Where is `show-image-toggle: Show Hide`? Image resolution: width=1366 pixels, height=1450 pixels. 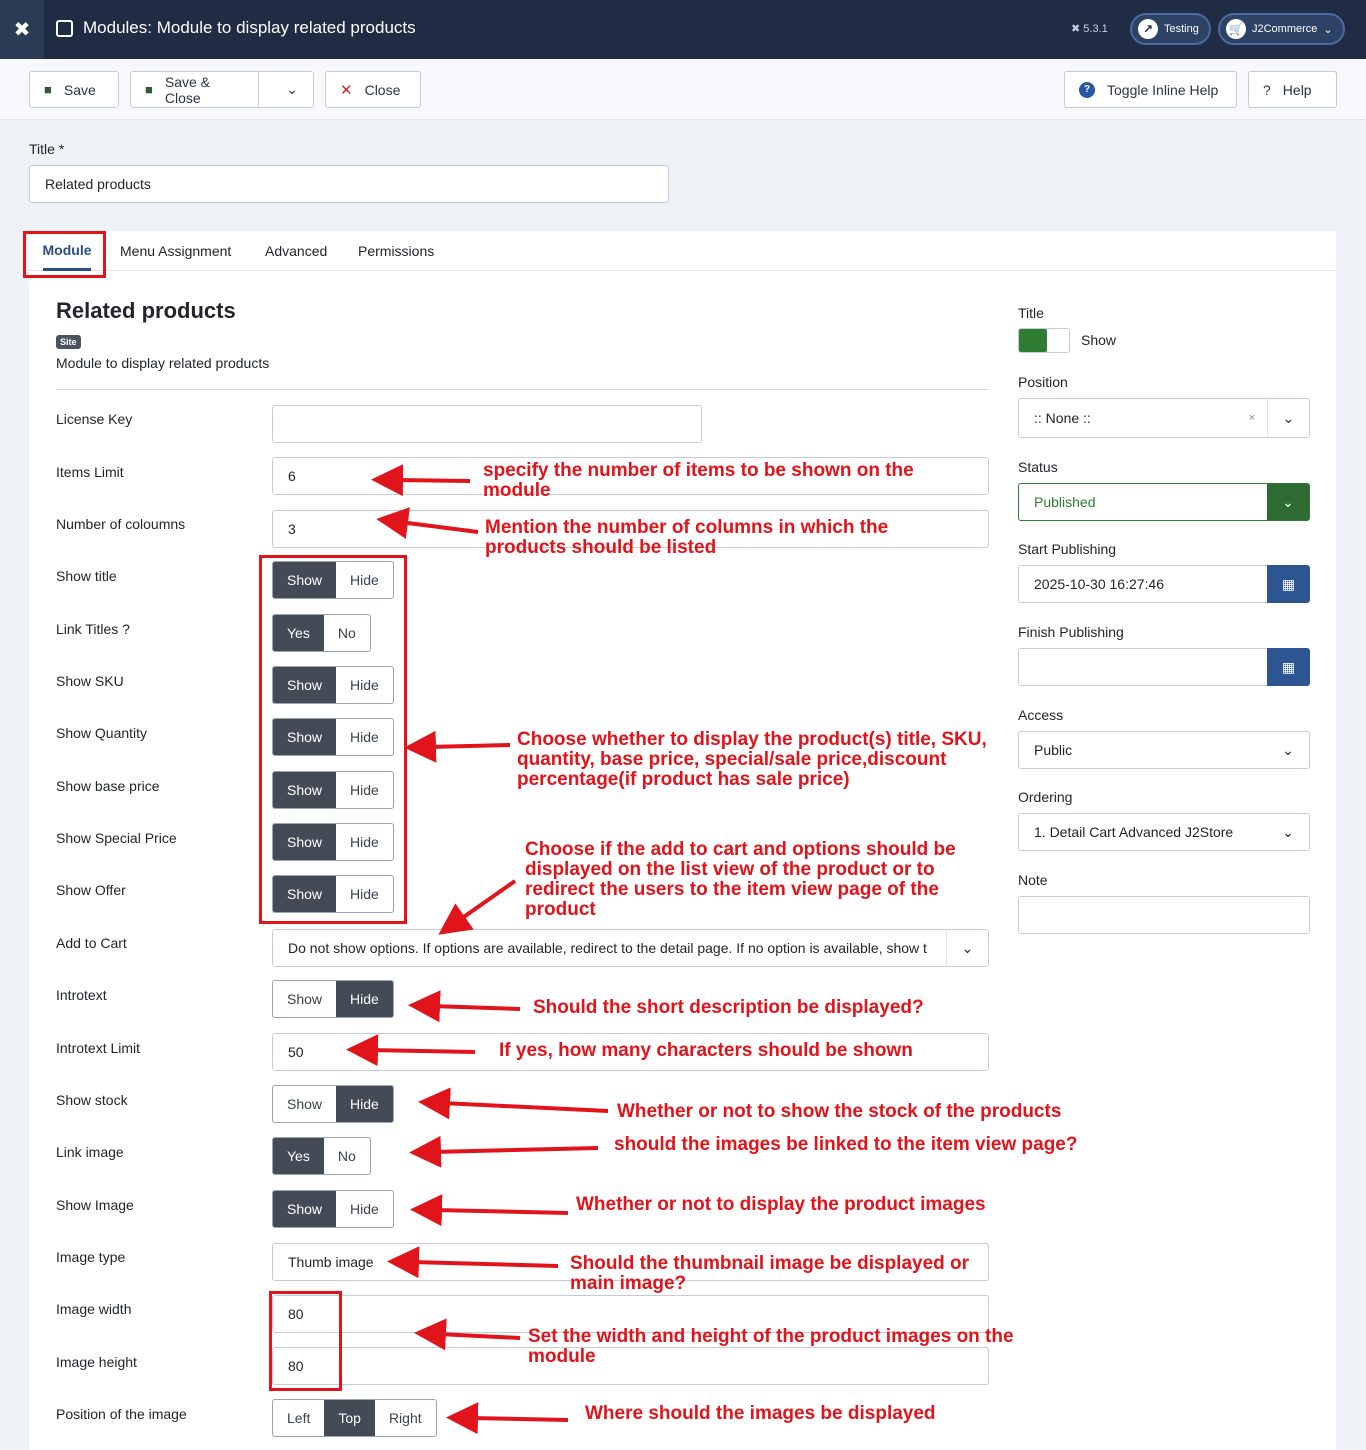
show-image-toggle: Show Hide is located at coordinates (333, 1209).